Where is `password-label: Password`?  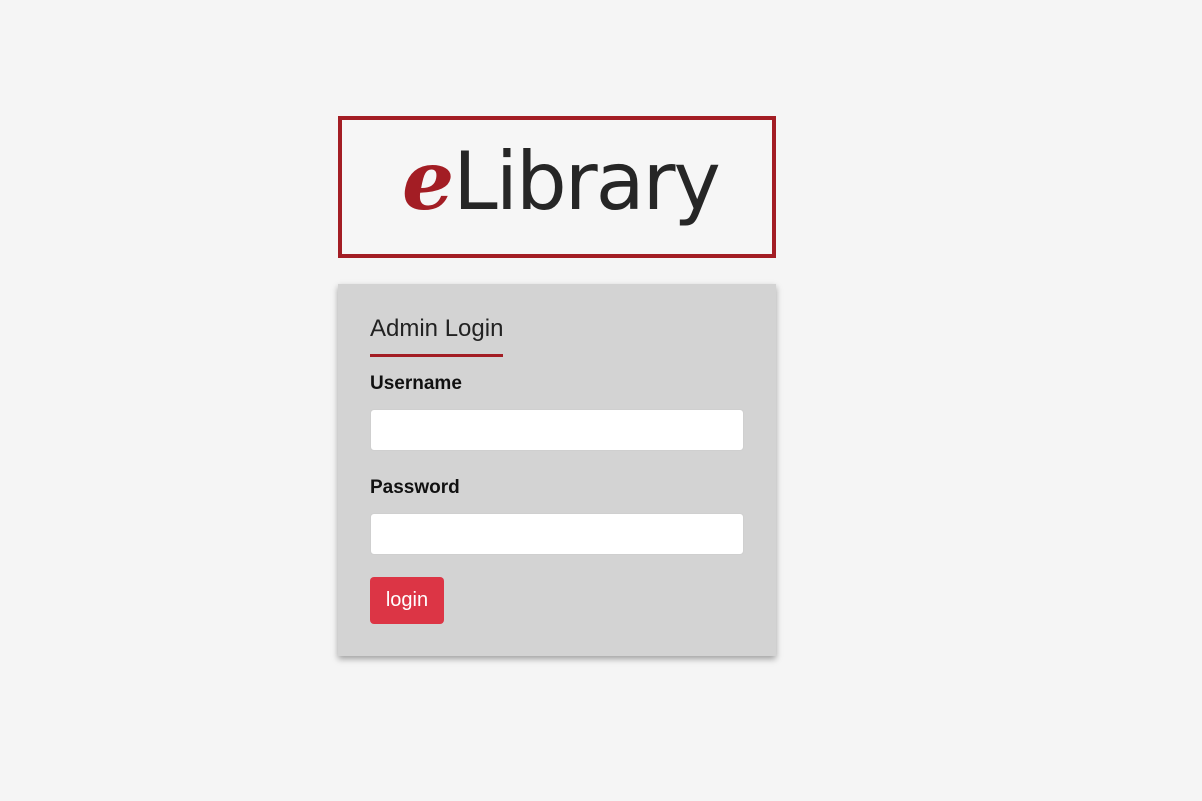
password-label: Password is located at coordinates (415, 487).